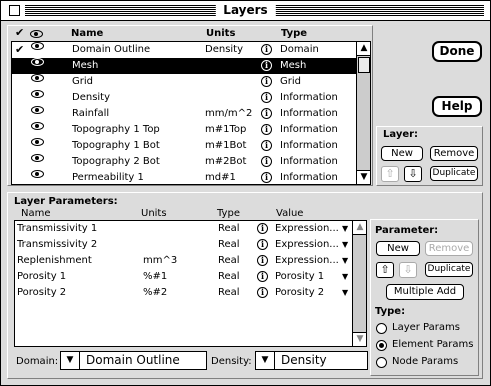 The image size is (491, 386). I want to click on element-params-label: Element Params, so click(433, 344).